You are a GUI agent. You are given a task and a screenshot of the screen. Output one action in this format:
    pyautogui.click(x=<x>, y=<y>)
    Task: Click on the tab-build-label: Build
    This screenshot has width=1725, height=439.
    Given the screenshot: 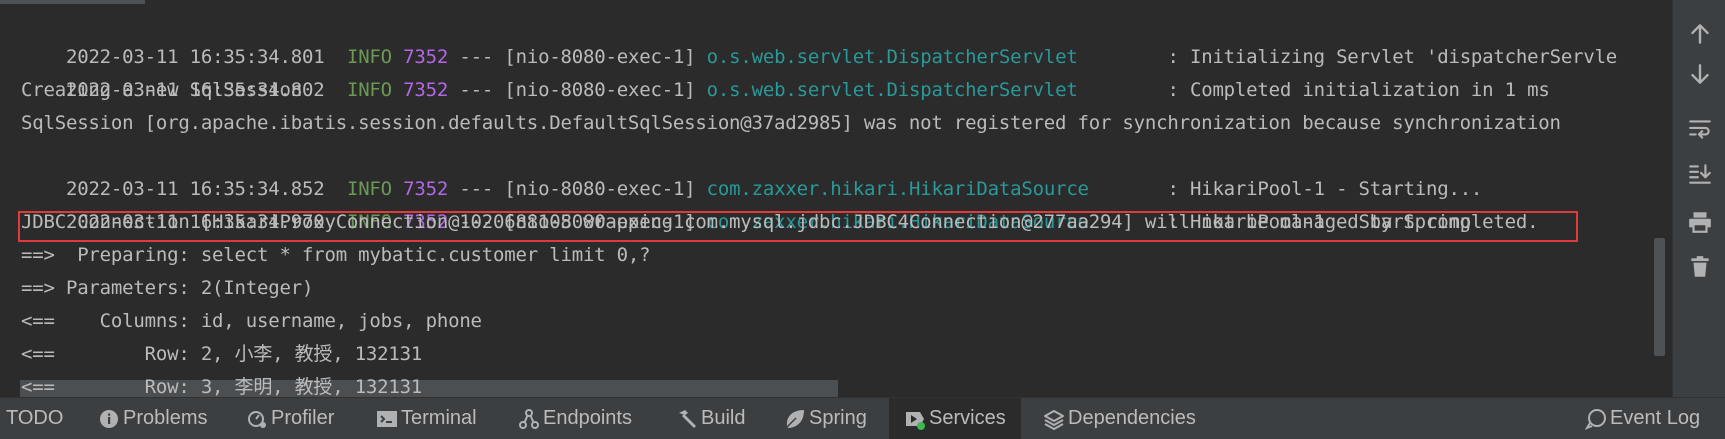 What is the action you would take?
    pyautogui.click(x=723, y=418)
    